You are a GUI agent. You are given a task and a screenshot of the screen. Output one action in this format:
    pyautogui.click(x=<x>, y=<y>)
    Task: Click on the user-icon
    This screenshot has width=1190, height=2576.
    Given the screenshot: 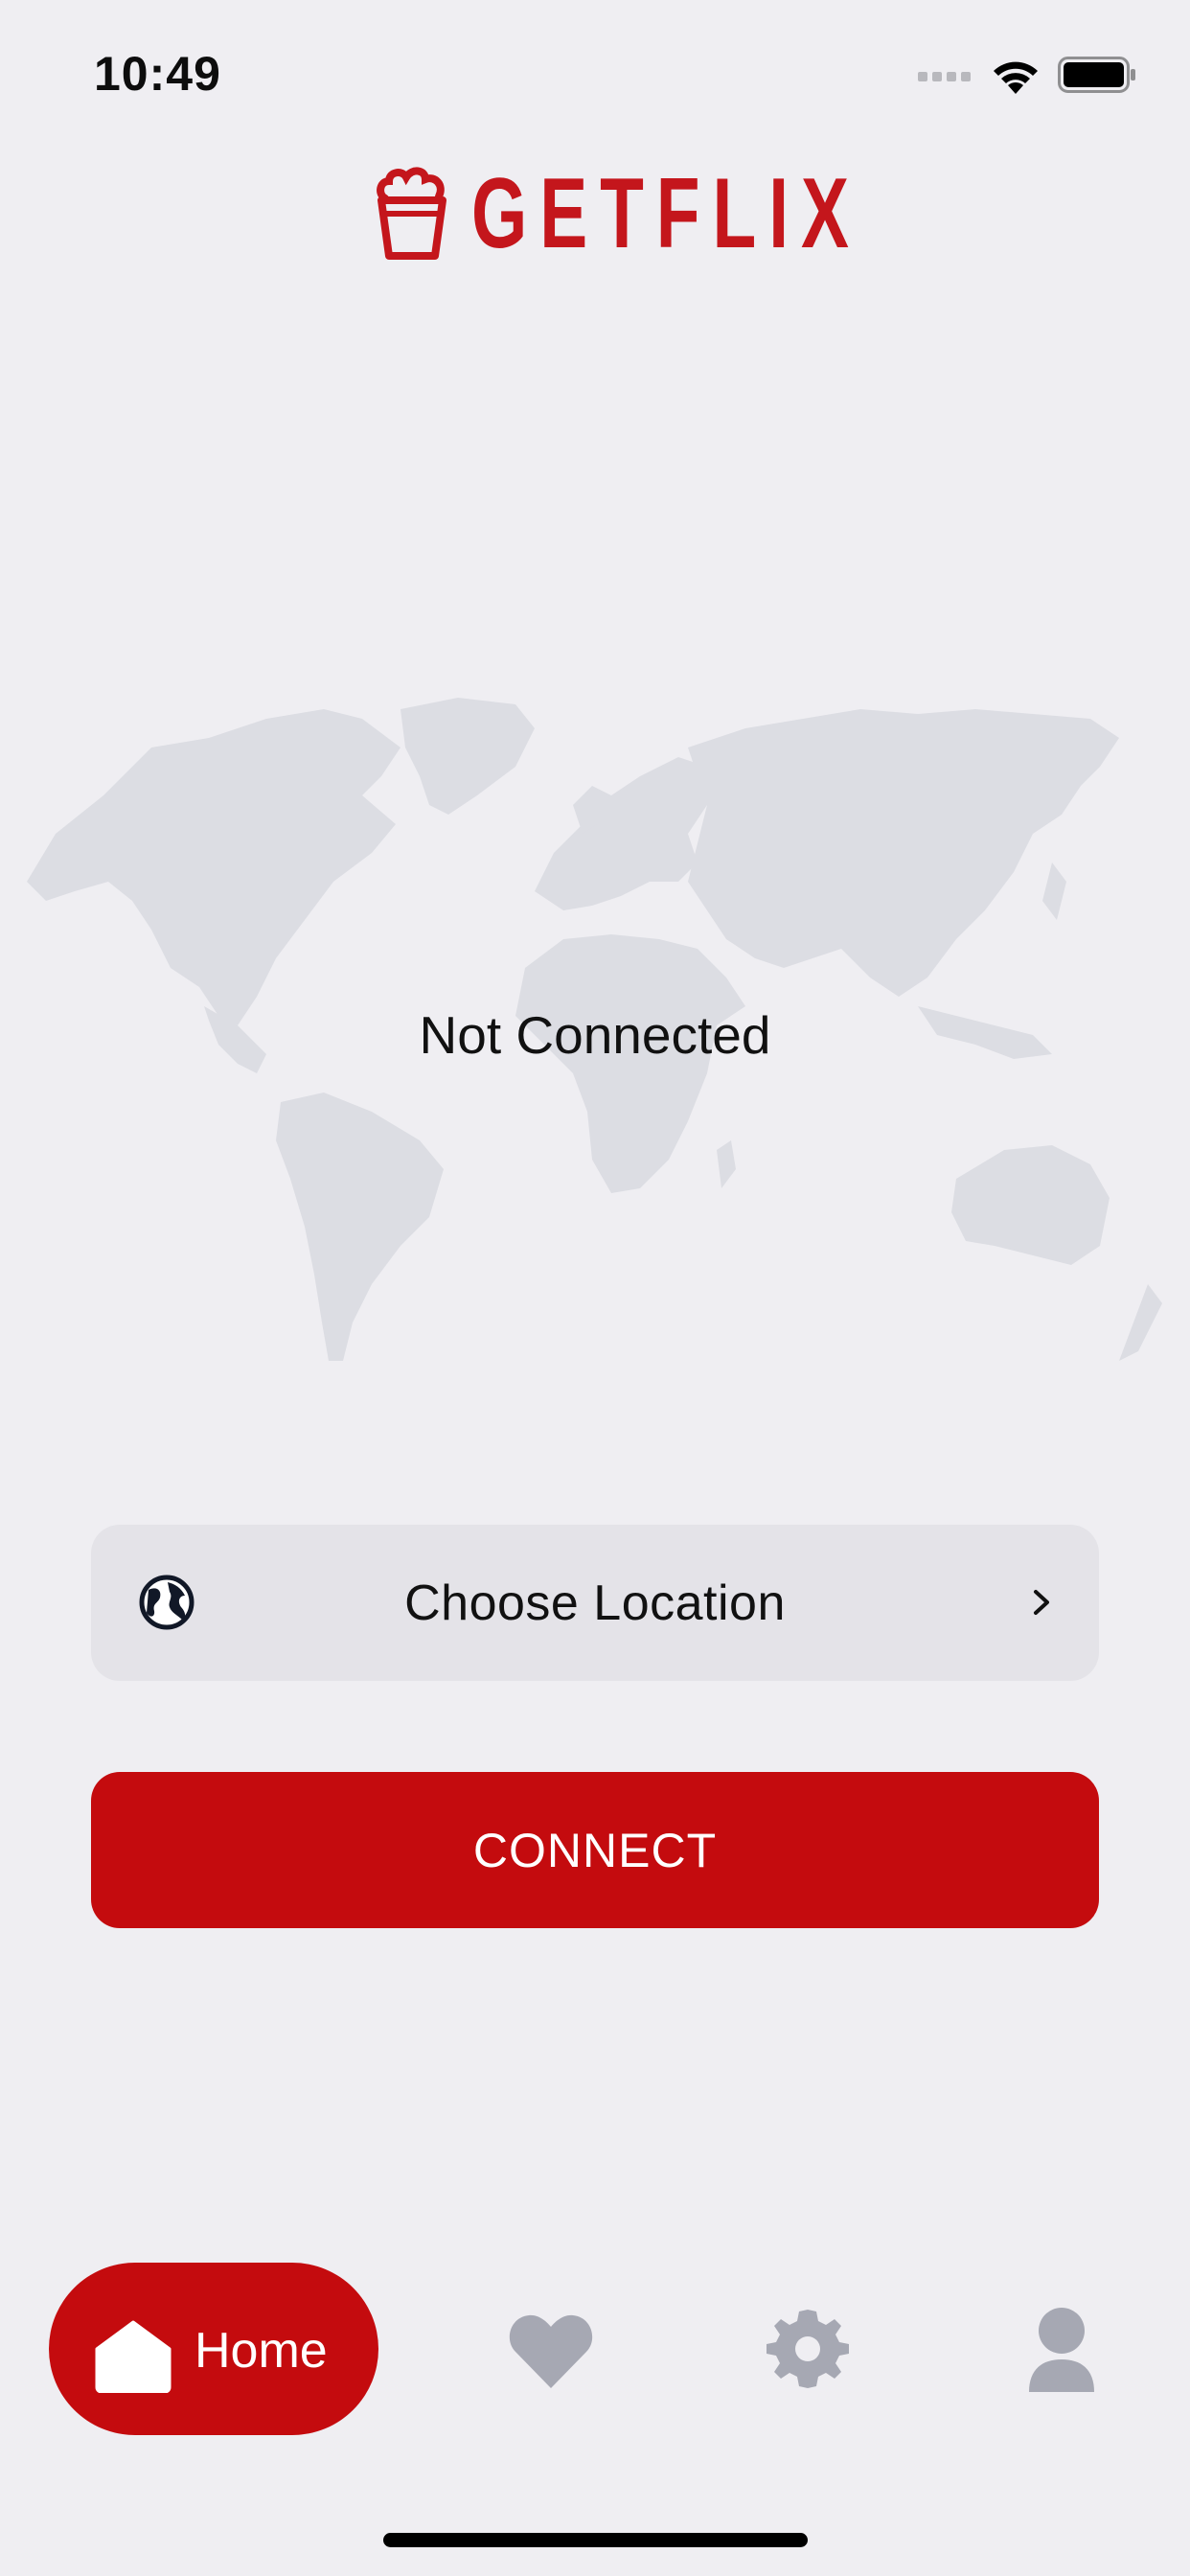 What is the action you would take?
    pyautogui.click(x=1062, y=2350)
    